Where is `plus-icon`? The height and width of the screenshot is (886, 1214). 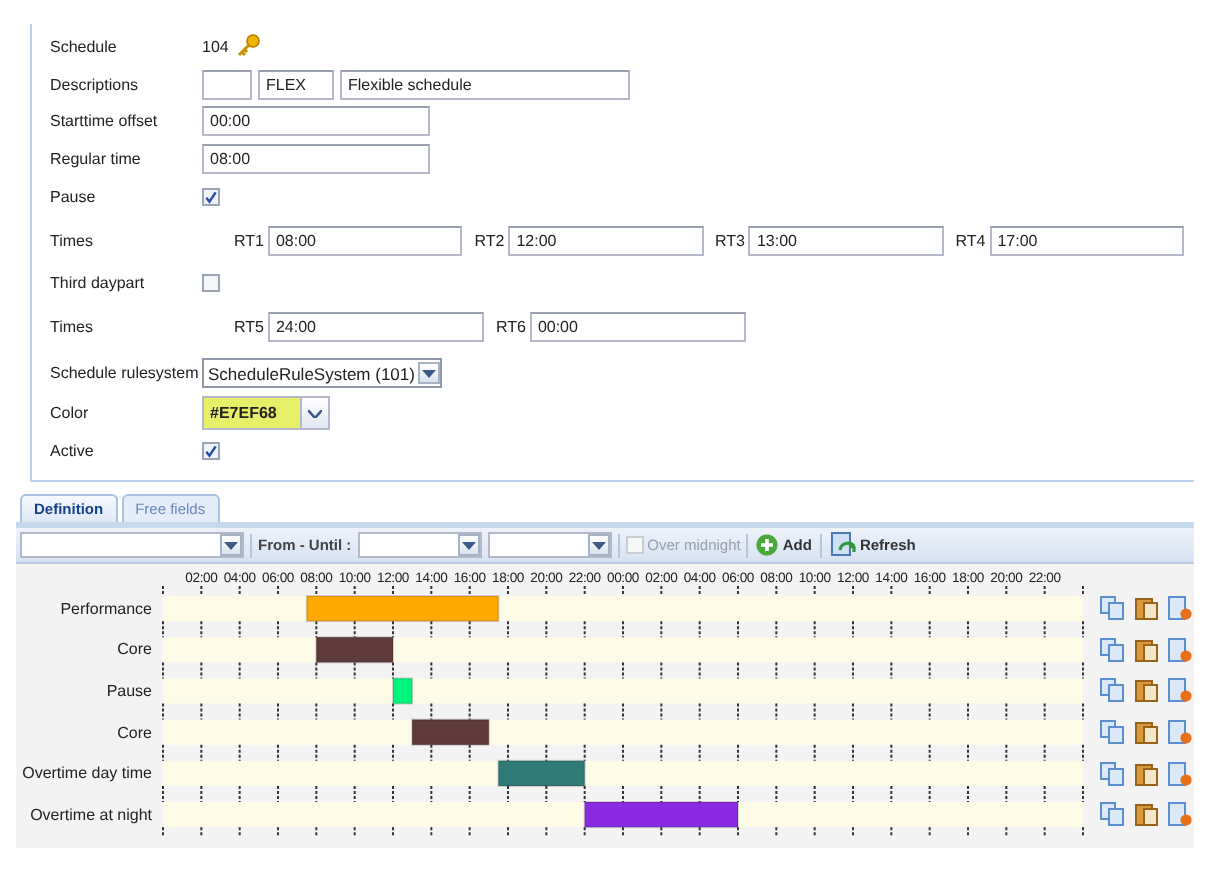 plus-icon is located at coordinates (767, 545).